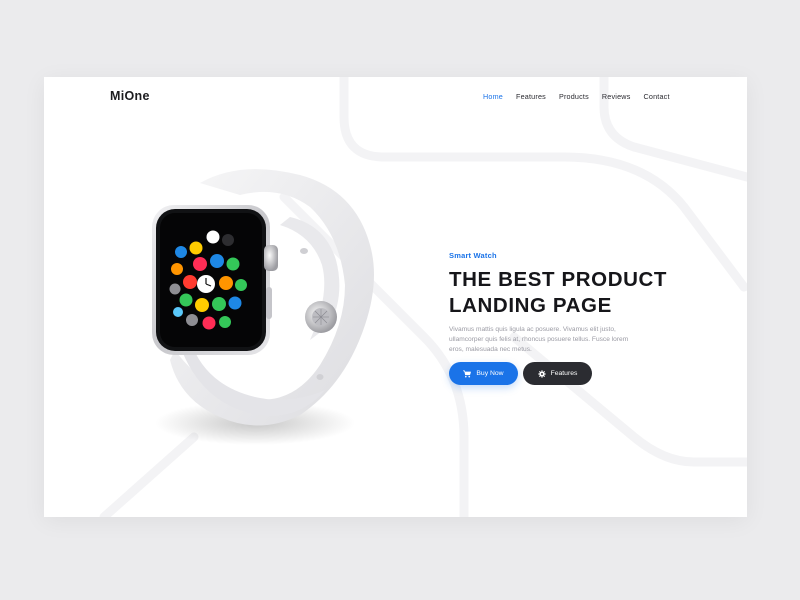 The image size is (800, 600). What do you see at coordinates (564, 373) in the screenshot?
I see `features-label: Features` at bounding box center [564, 373].